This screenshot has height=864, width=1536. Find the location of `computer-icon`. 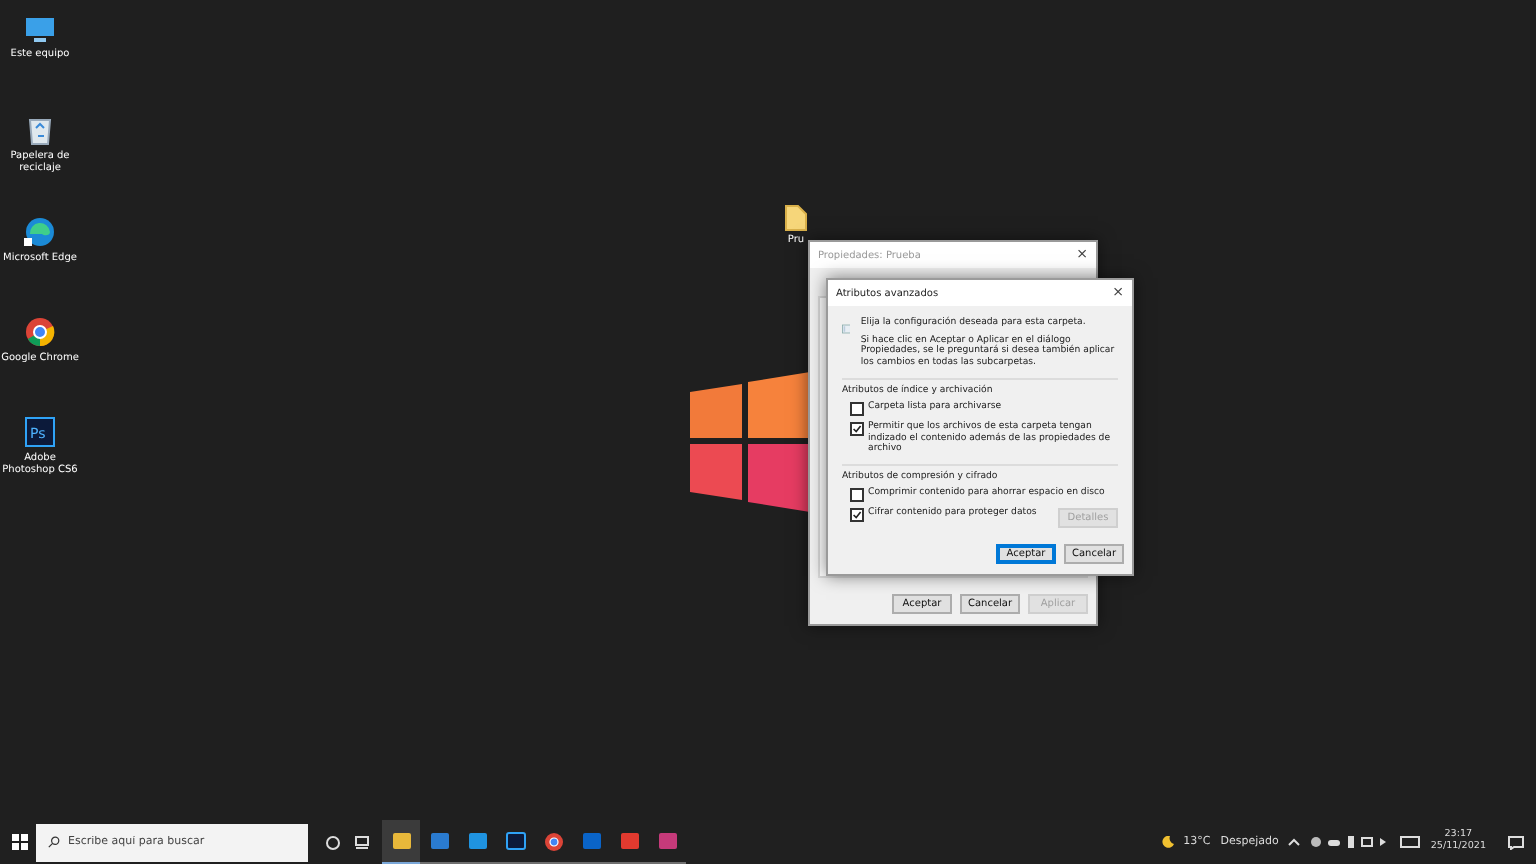

computer-icon is located at coordinates (40, 30).